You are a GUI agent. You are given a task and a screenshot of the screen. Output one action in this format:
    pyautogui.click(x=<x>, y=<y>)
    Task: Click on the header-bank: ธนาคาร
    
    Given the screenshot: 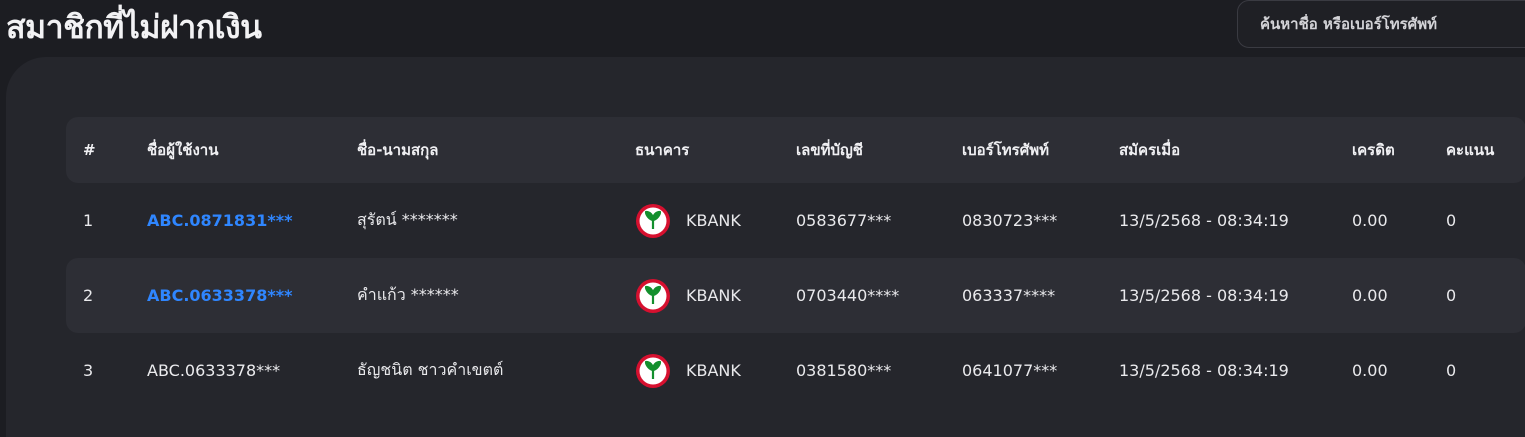 What is the action you would take?
    pyautogui.click(x=662, y=150)
    